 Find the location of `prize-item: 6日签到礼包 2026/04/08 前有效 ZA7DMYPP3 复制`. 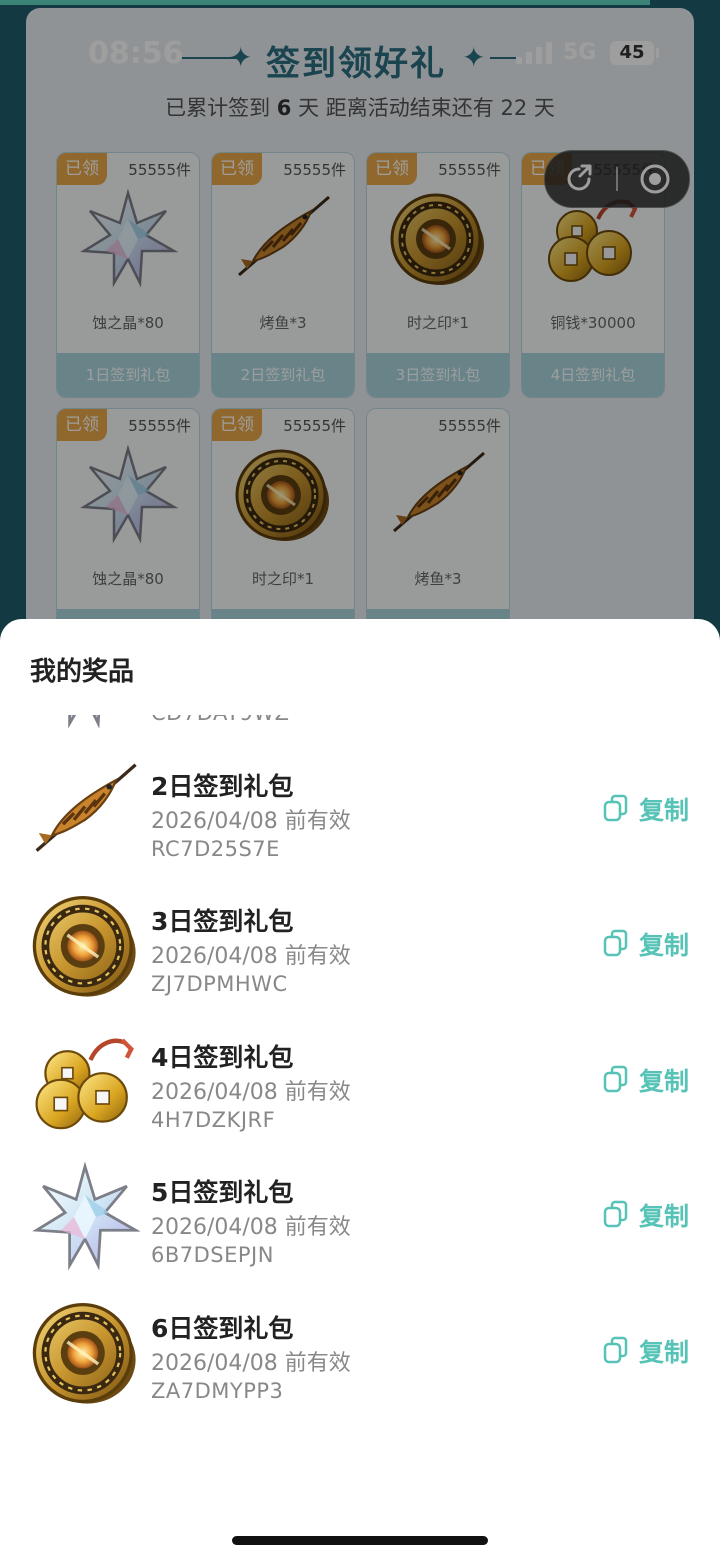

prize-item: 6日签到礼包 2026/04/08 前有效 ZA7DMYPP3 复制 is located at coordinates (360, 1353).